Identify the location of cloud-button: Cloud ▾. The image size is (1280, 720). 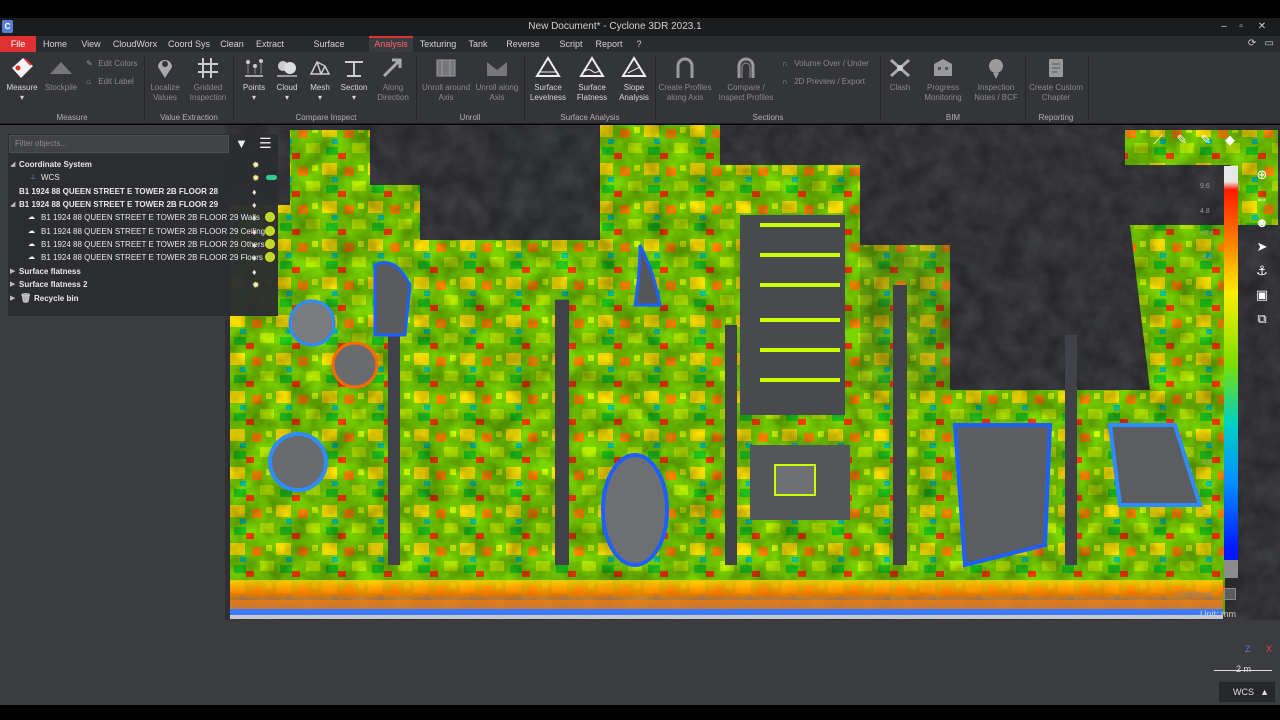
(287, 79).